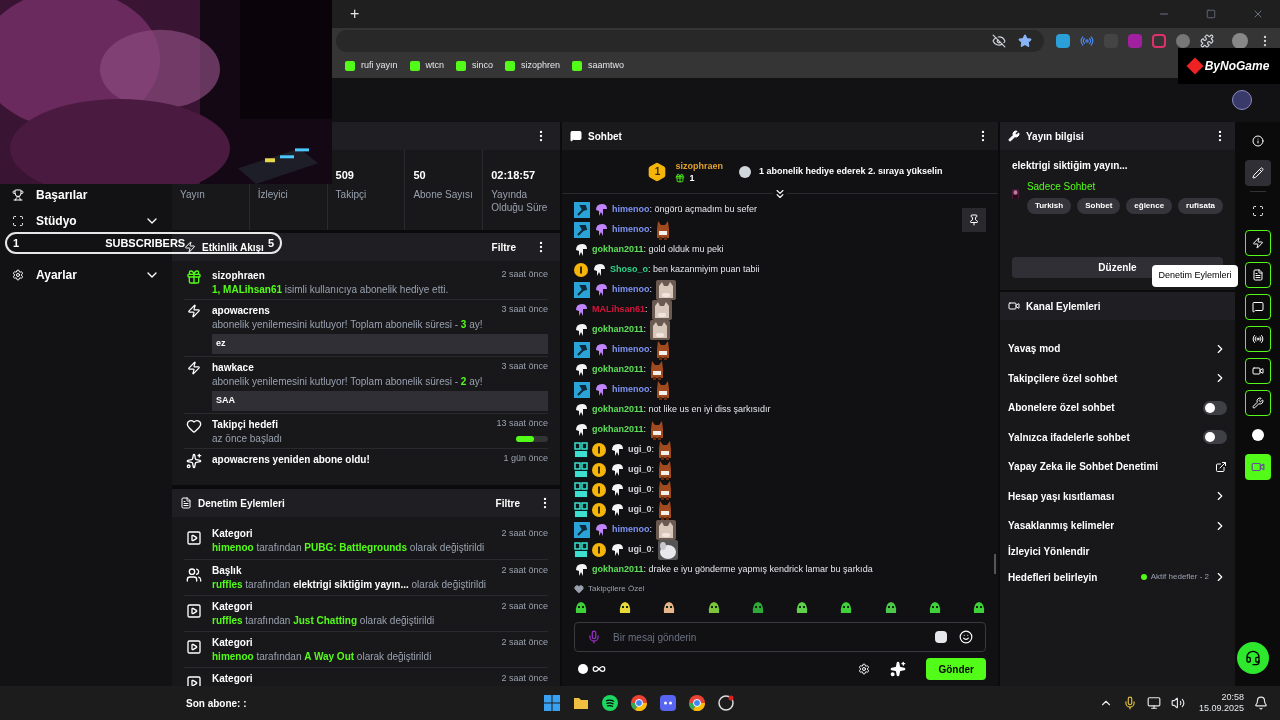 Image resolution: width=1280 pixels, height=720 pixels. Describe the element at coordinates (610, 703) in the screenshot. I see `music-app-icon` at that location.